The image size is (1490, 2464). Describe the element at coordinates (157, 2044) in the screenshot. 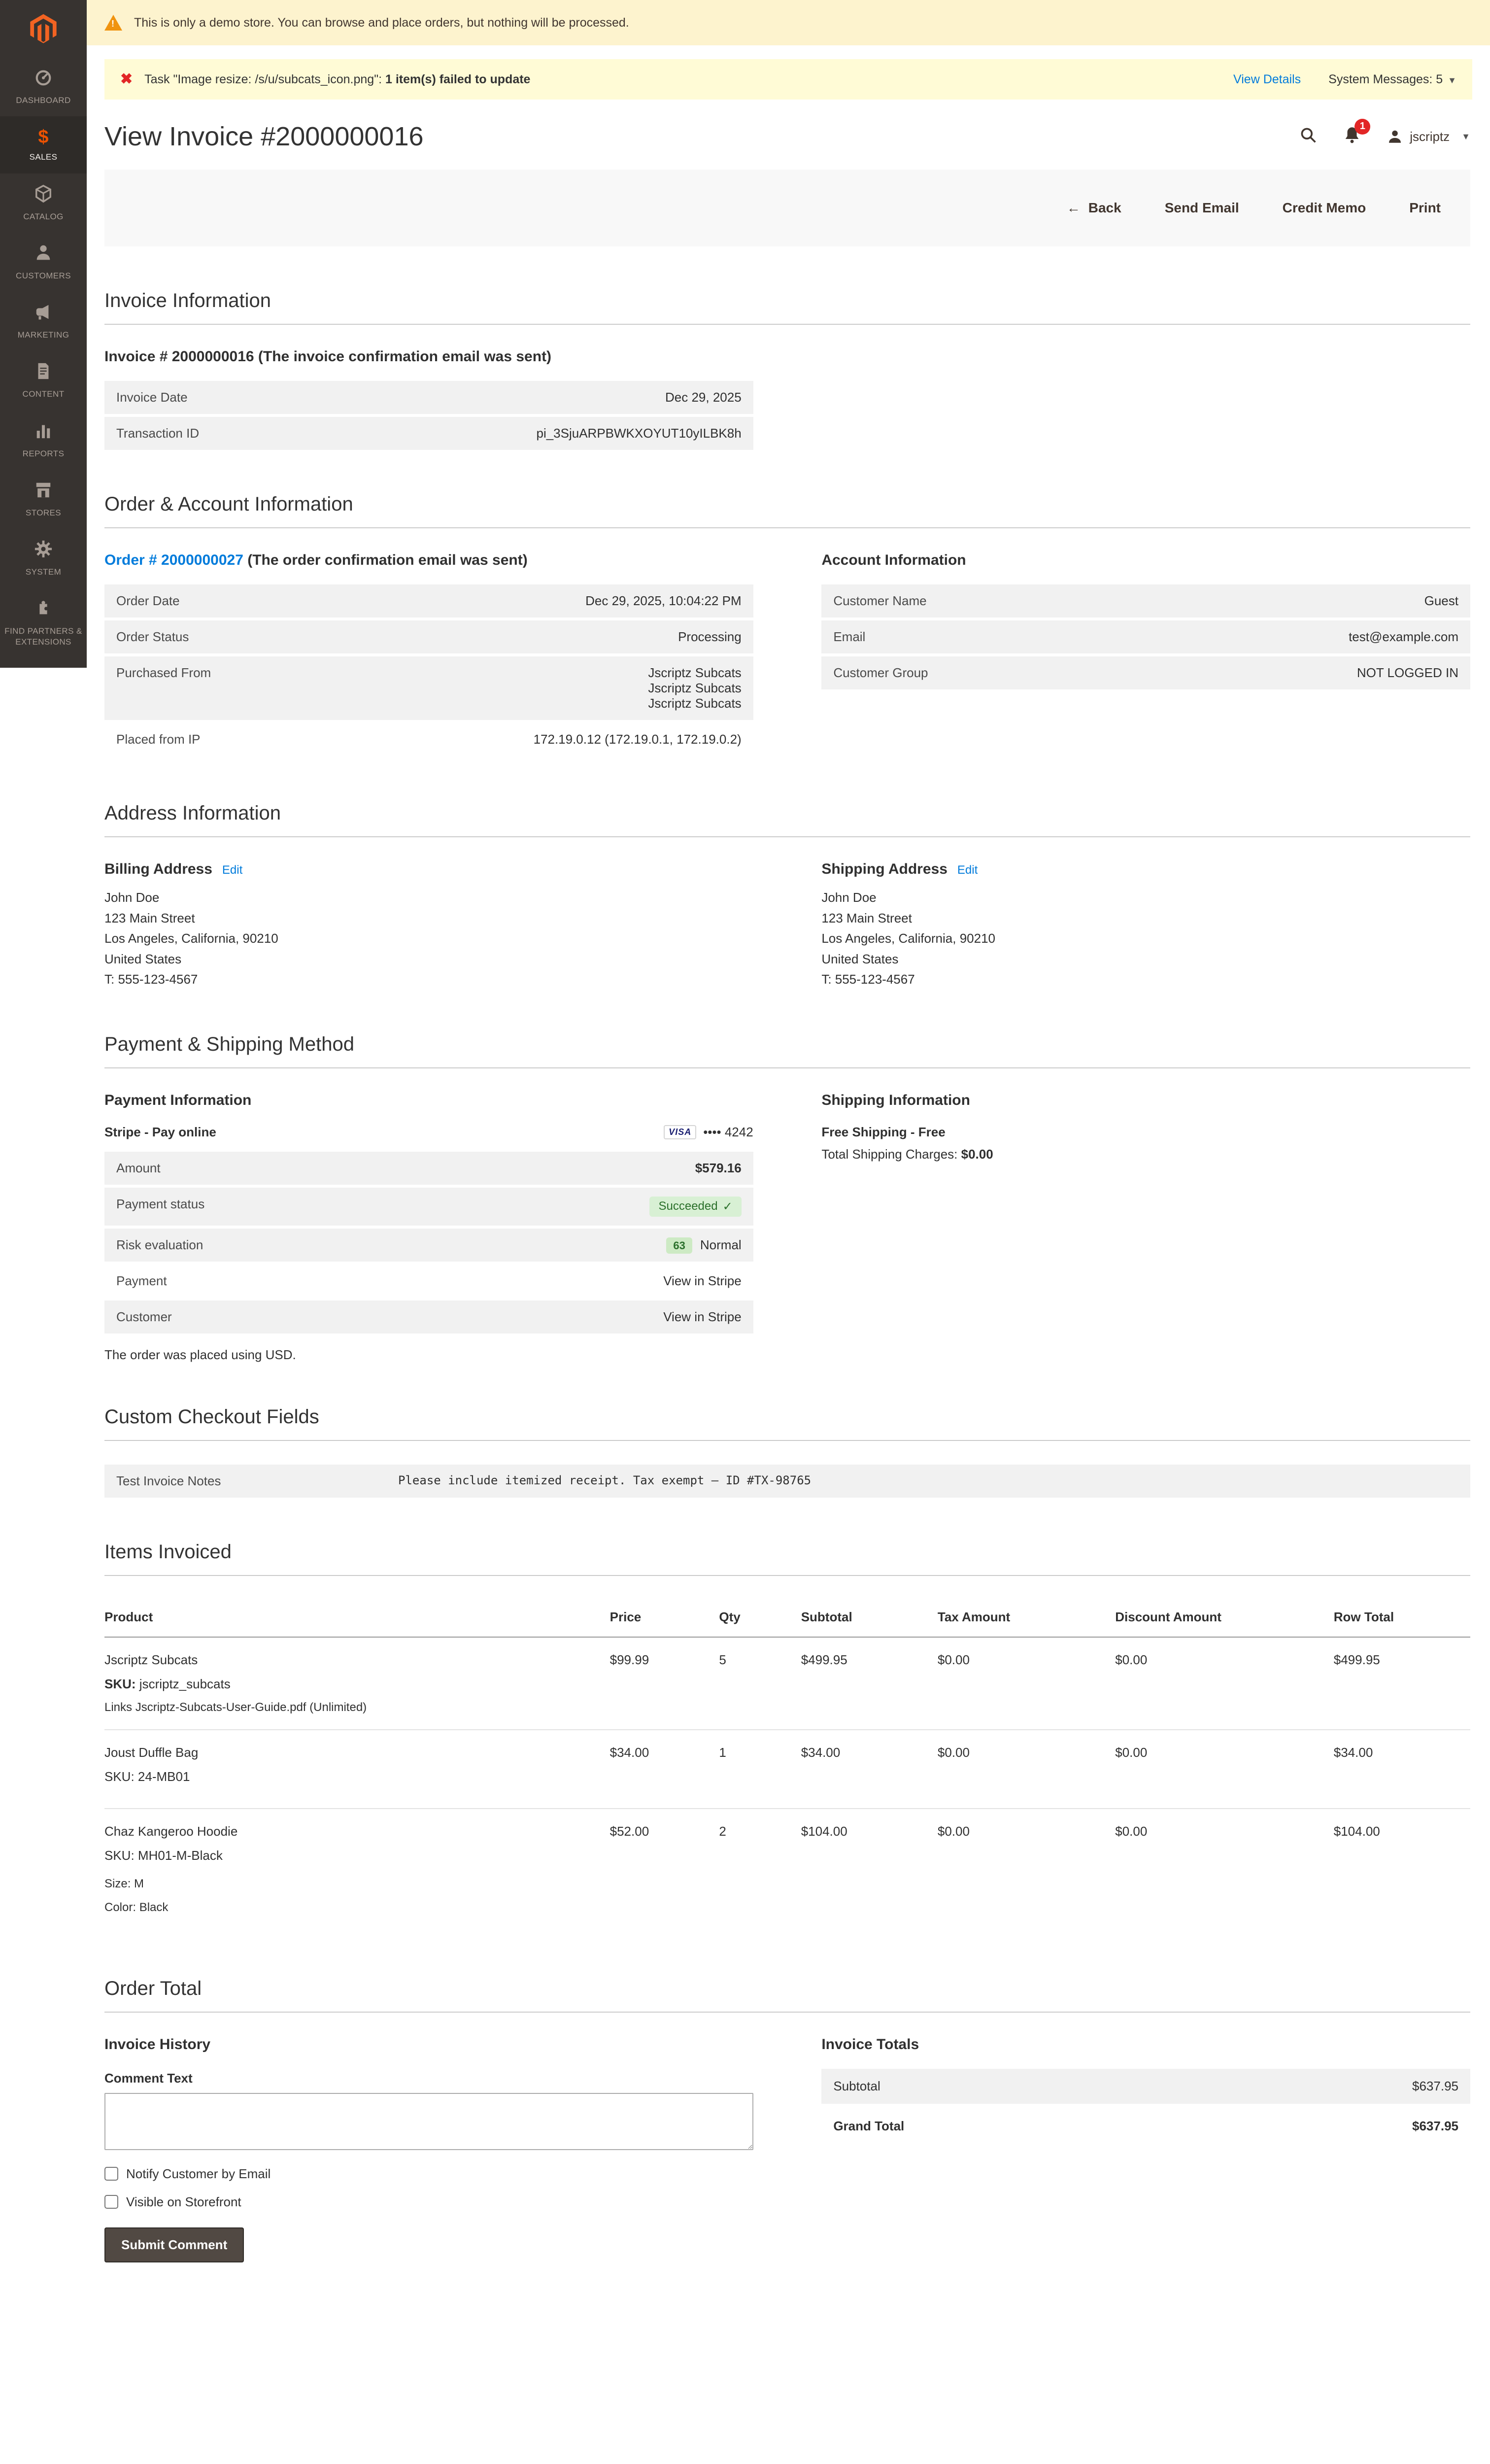

I see `invoice-history-title: Invoice History` at that location.